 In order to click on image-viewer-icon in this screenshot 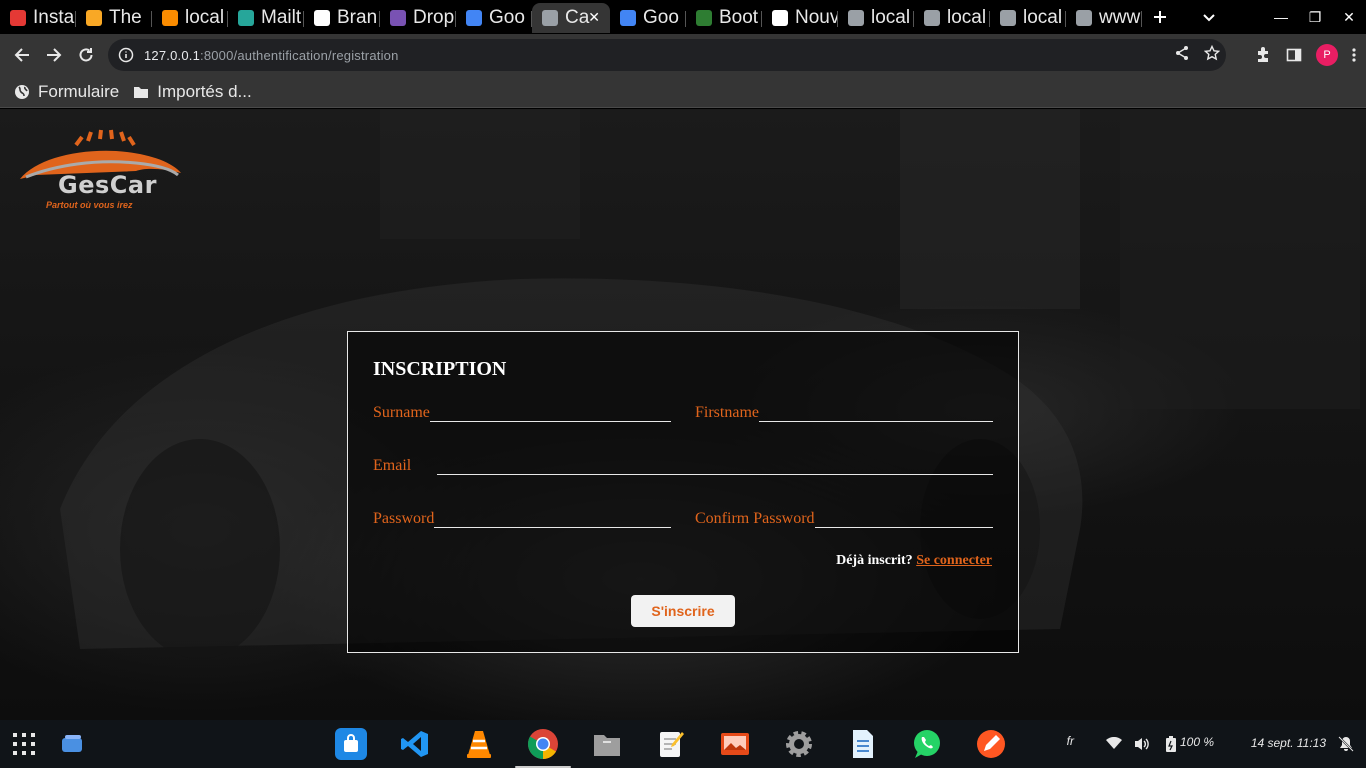, I will do `click(735, 744)`.